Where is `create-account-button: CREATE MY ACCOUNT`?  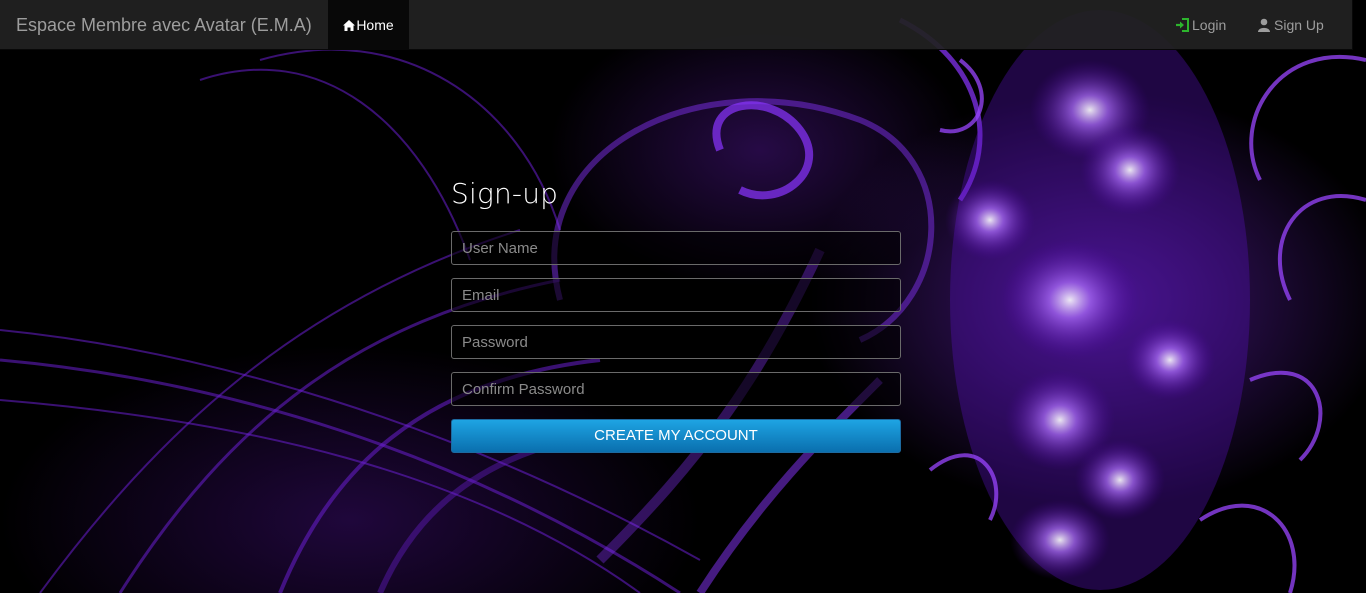
create-account-button: CREATE MY ACCOUNT is located at coordinates (676, 436).